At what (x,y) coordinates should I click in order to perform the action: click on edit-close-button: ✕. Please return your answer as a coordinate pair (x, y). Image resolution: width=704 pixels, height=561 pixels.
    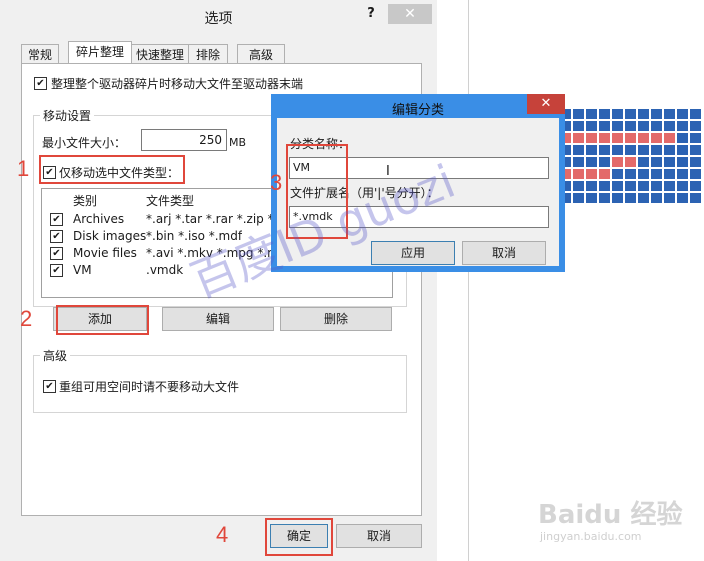
    Looking at the image, I should click on (546, 104).